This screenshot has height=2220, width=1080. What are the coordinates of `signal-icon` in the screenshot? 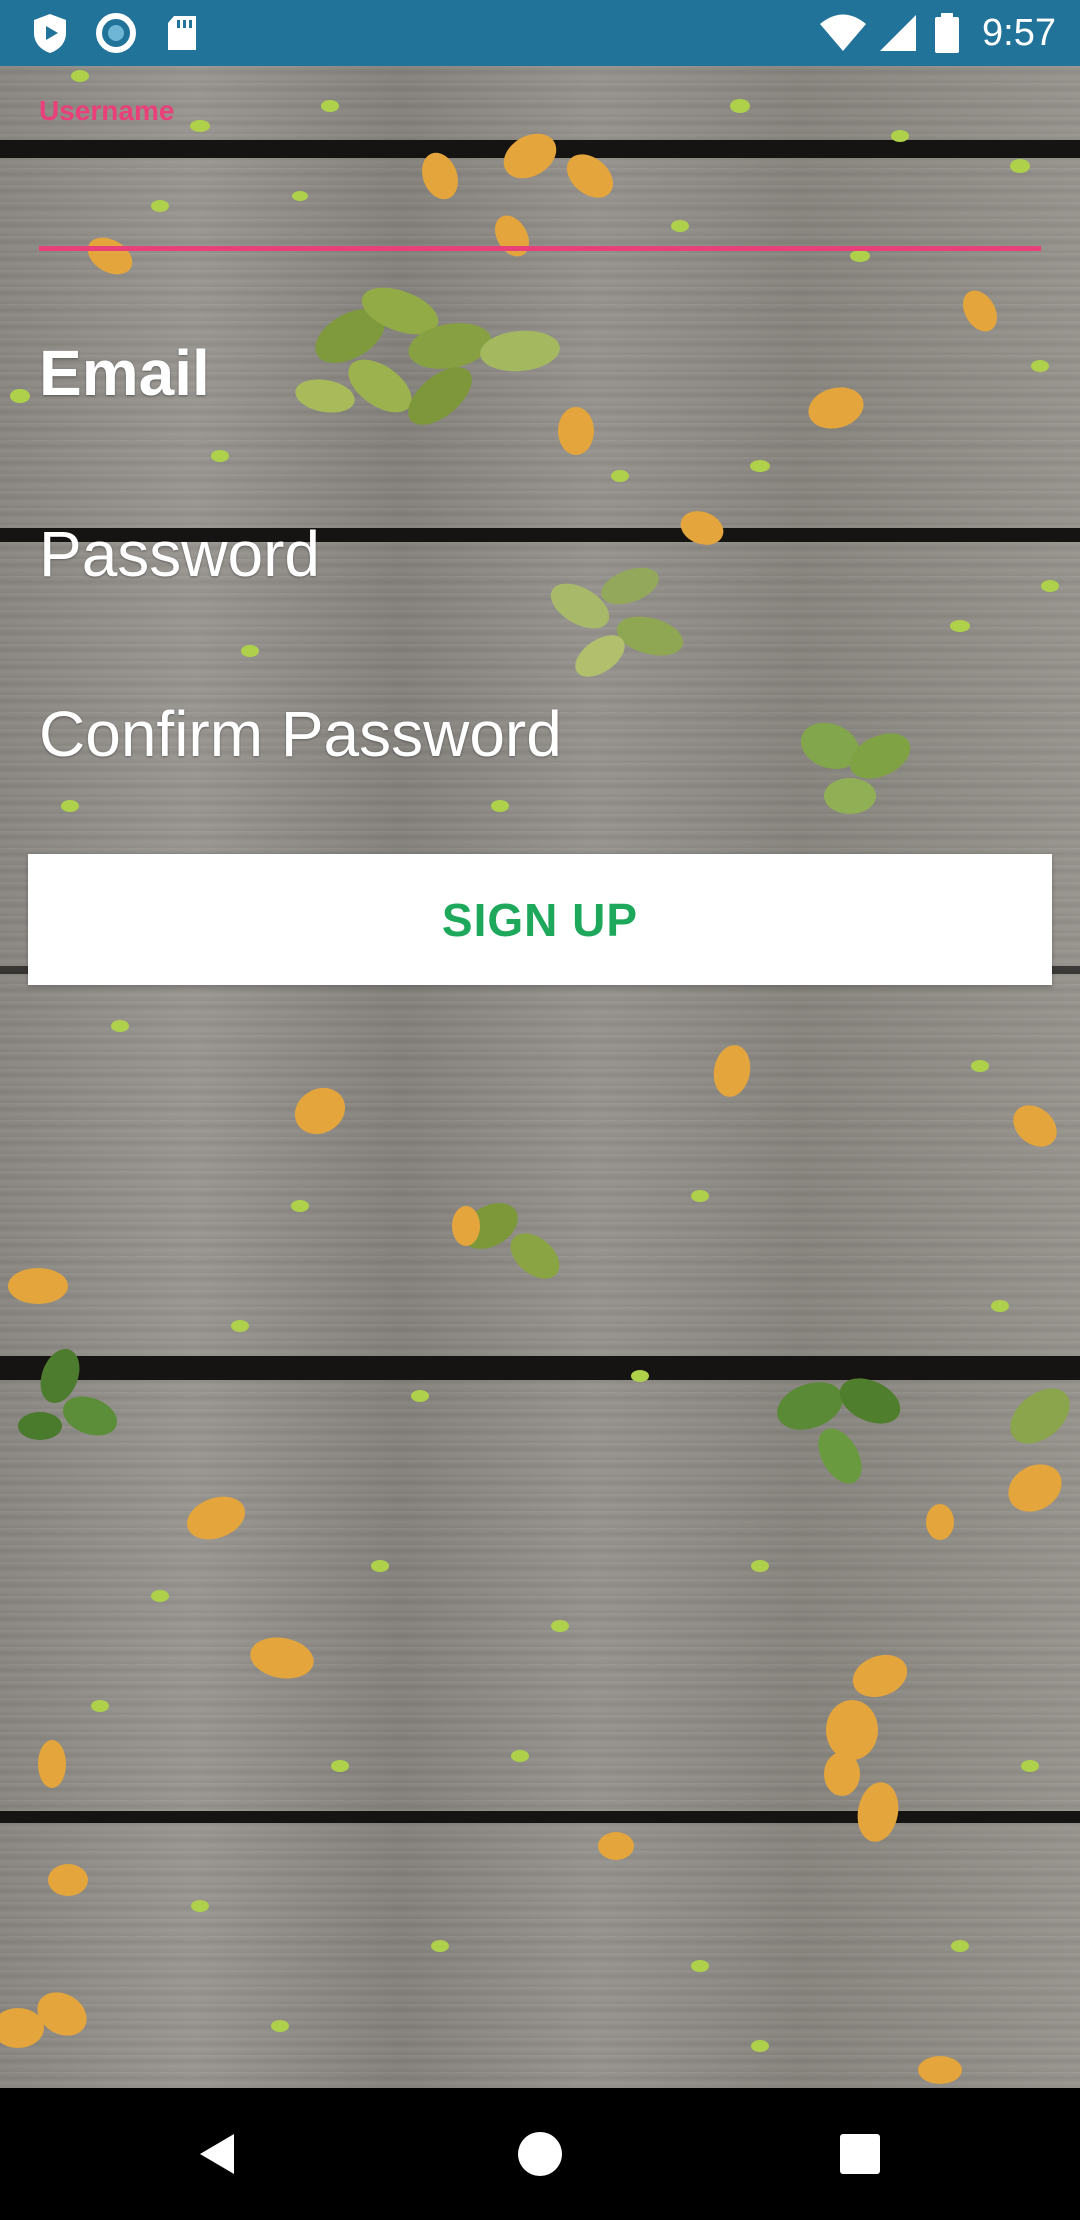 It's located at (898, 33).